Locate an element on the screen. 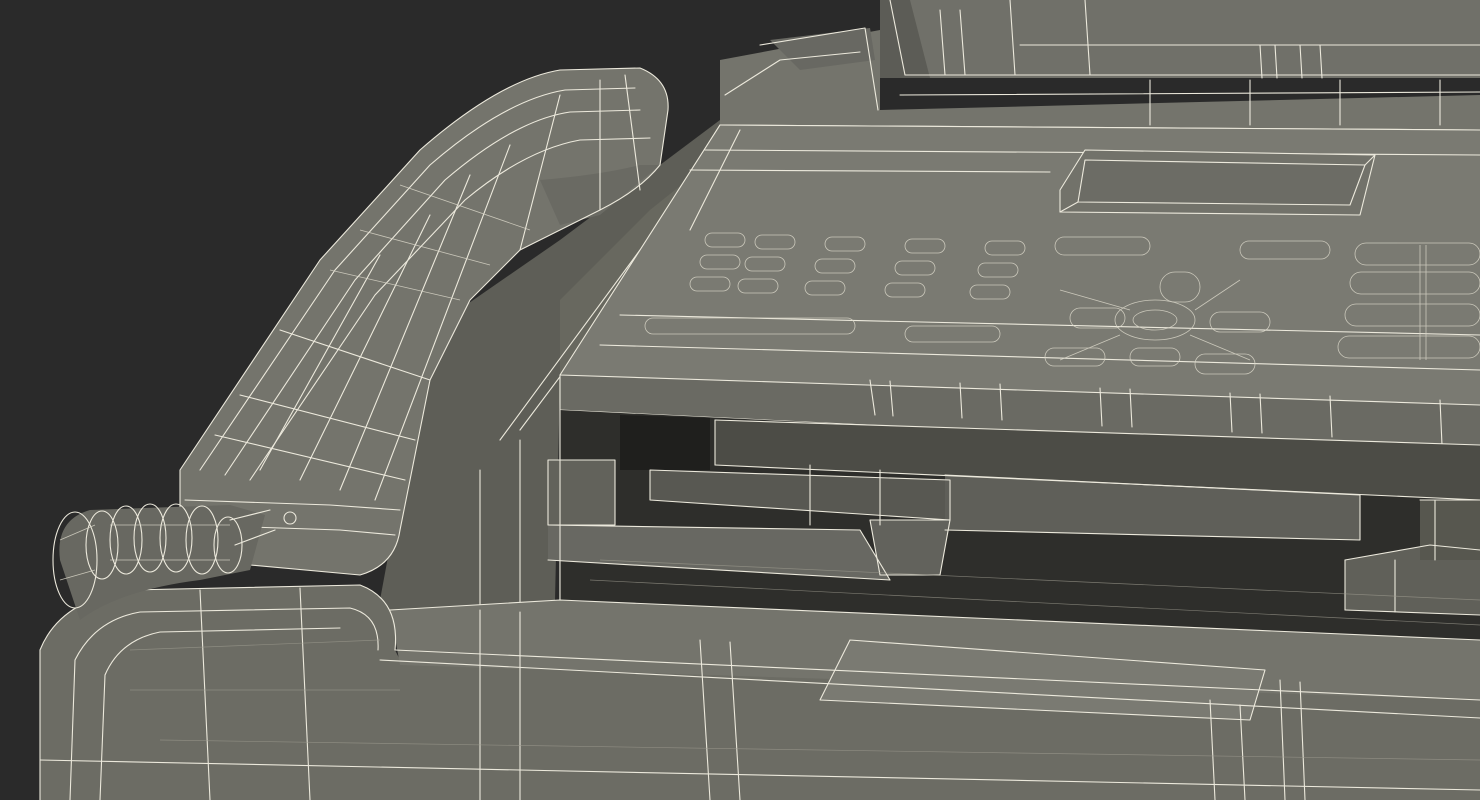  paper-feed-tray is located at coordinates (1180, 39).